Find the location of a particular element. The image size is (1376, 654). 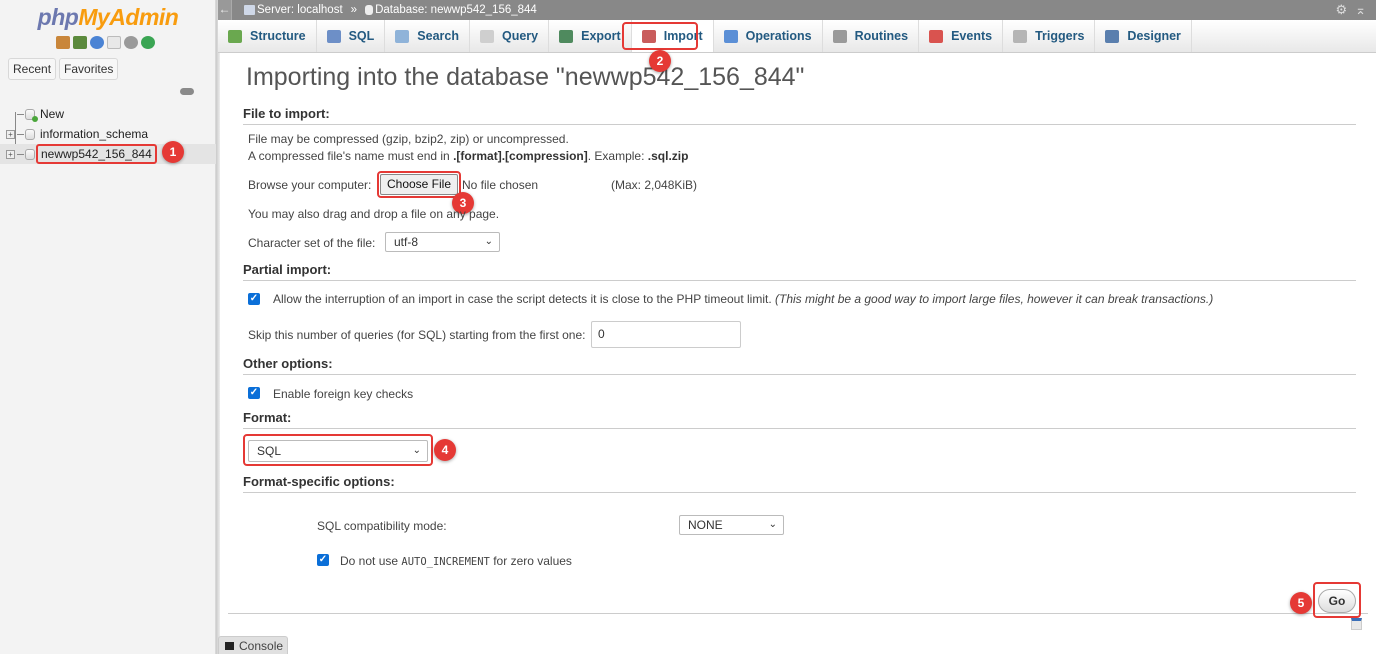

browse-label: Browse your computer: is located at coordinates (310, 185).